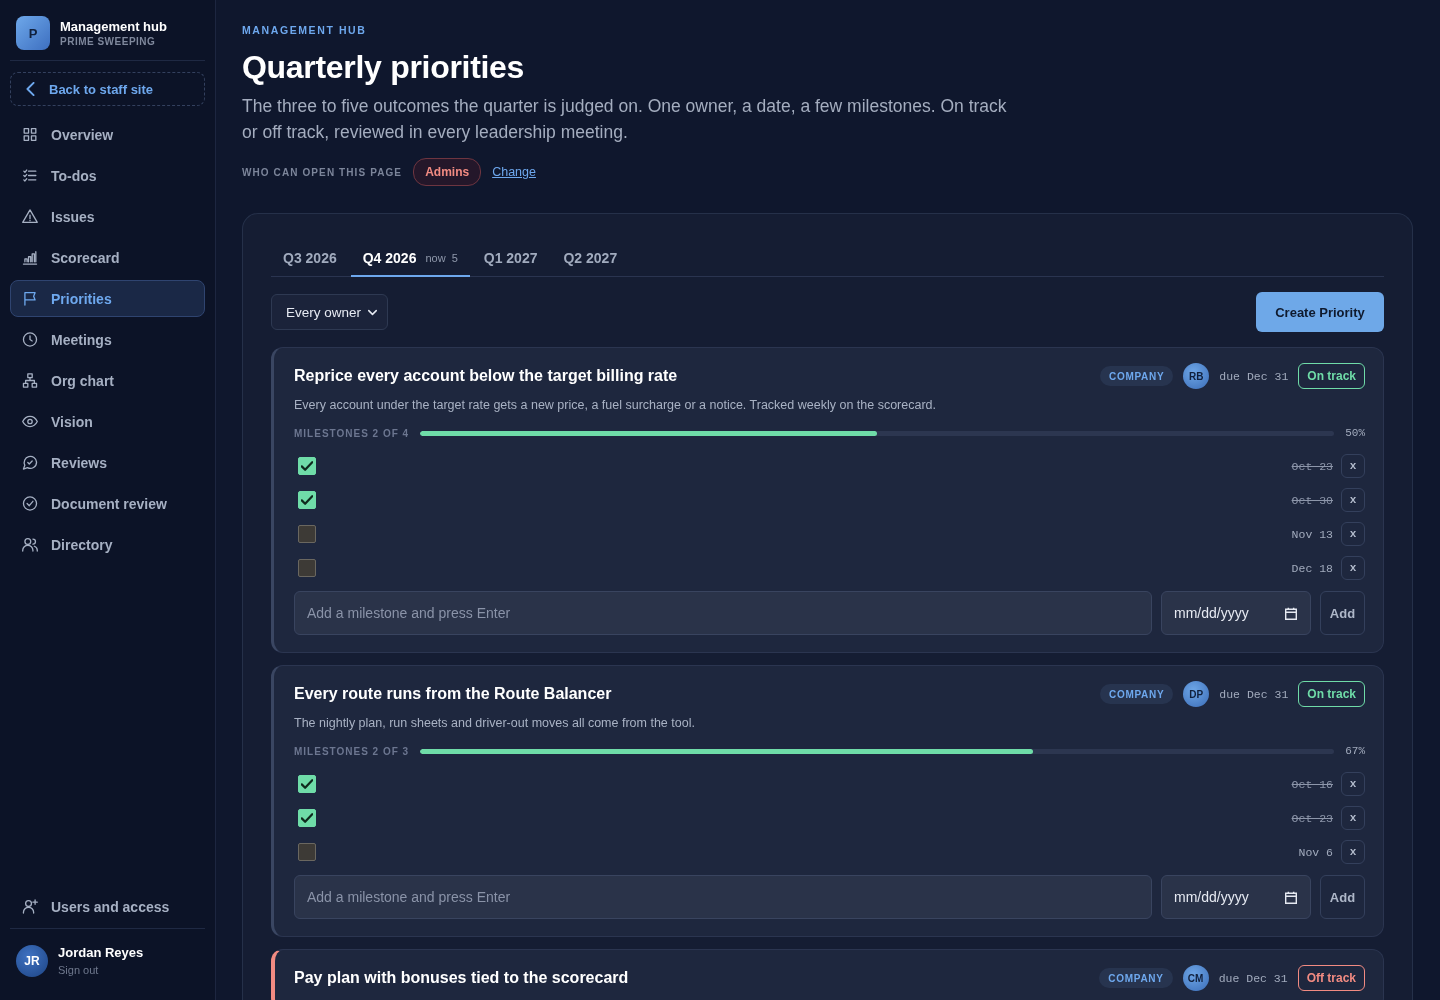  Describe the element at coordinates (30, 544) in the screenshot. I see `users-icon` at that location.